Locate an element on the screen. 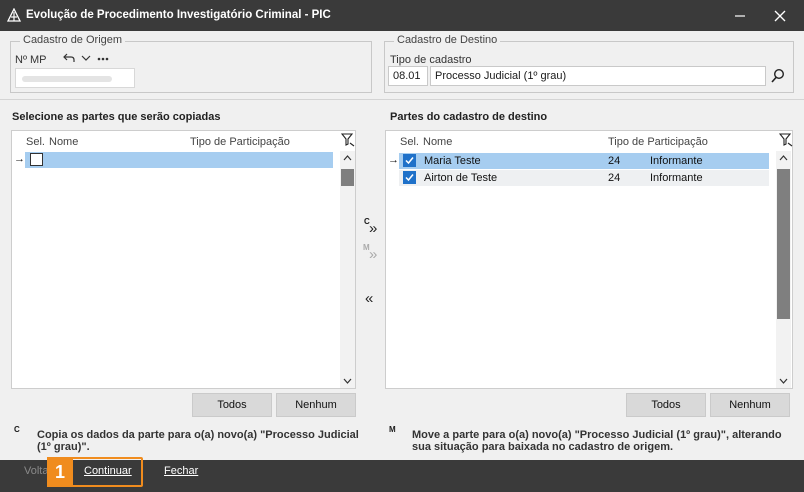 This screenshot has height=492, width=804. left-col-nome: Nome is located at coordinates (63, 142).